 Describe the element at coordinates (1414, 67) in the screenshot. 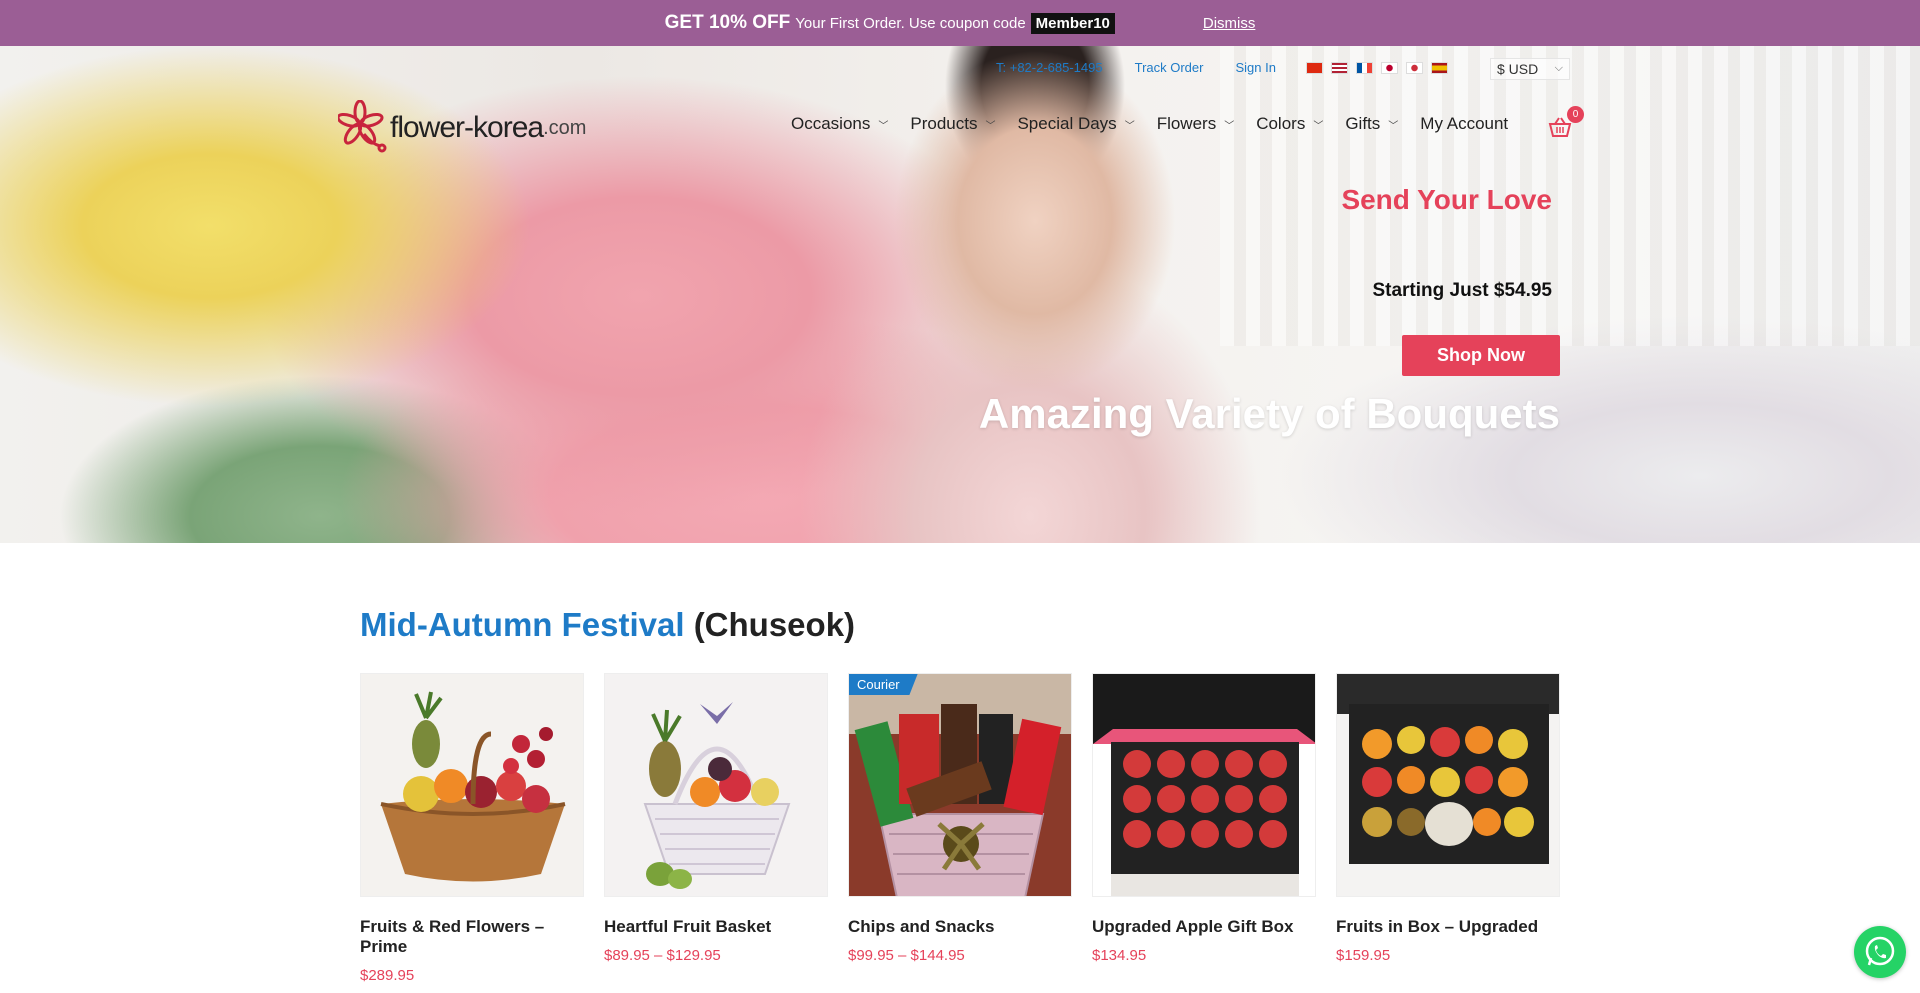

I see `kr-flag-icon` at that location.